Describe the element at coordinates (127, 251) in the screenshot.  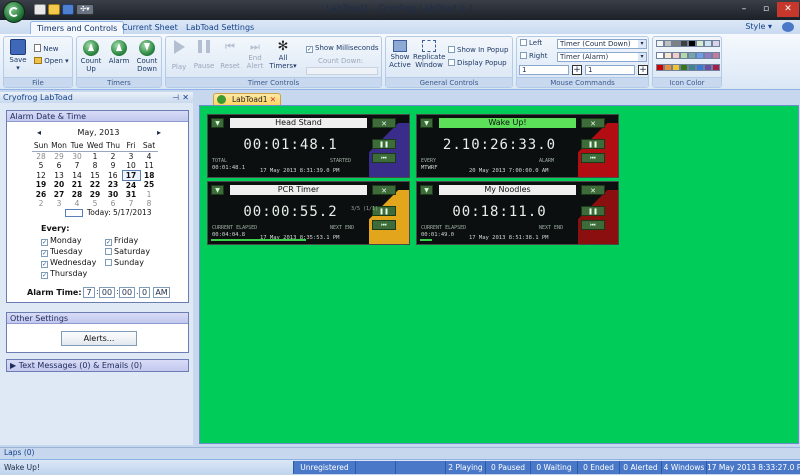
I see `day-checkbox: Saturday` at that location.